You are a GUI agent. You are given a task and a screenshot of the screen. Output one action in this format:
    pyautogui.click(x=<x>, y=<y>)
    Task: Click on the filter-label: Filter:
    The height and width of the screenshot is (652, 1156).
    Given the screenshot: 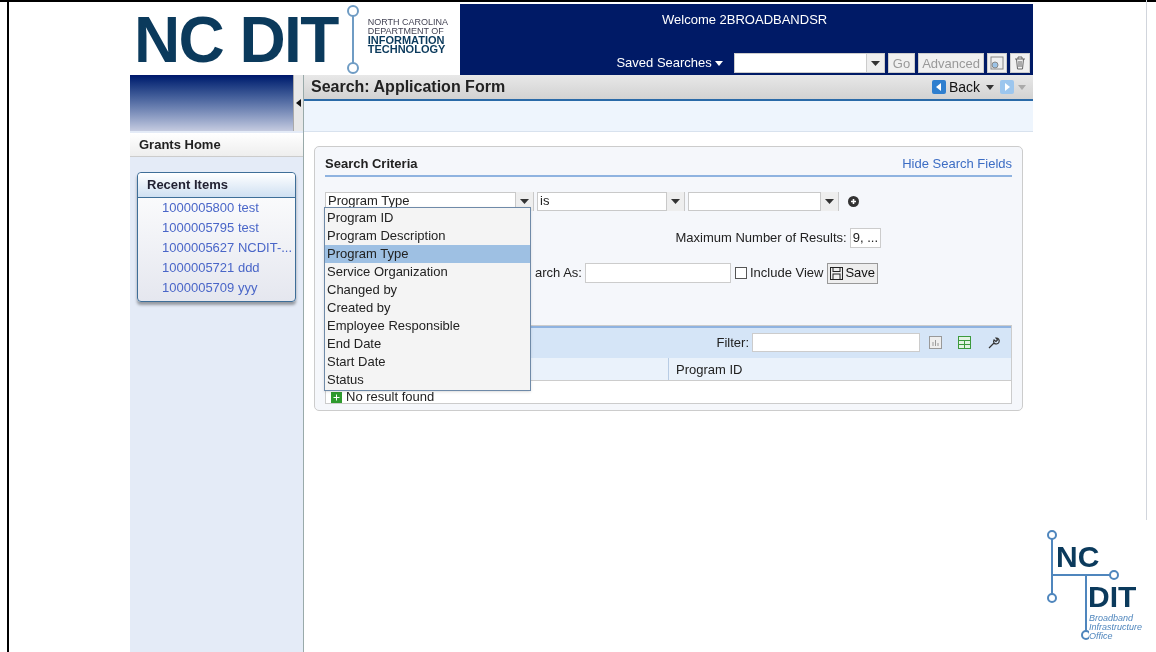 What is the action you would take?
    pyautogui.click(x=732, y=342)
    